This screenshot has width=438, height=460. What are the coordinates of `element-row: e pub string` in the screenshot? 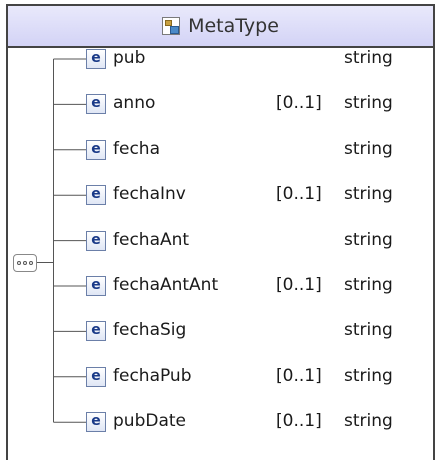 It's located at (220, 60).